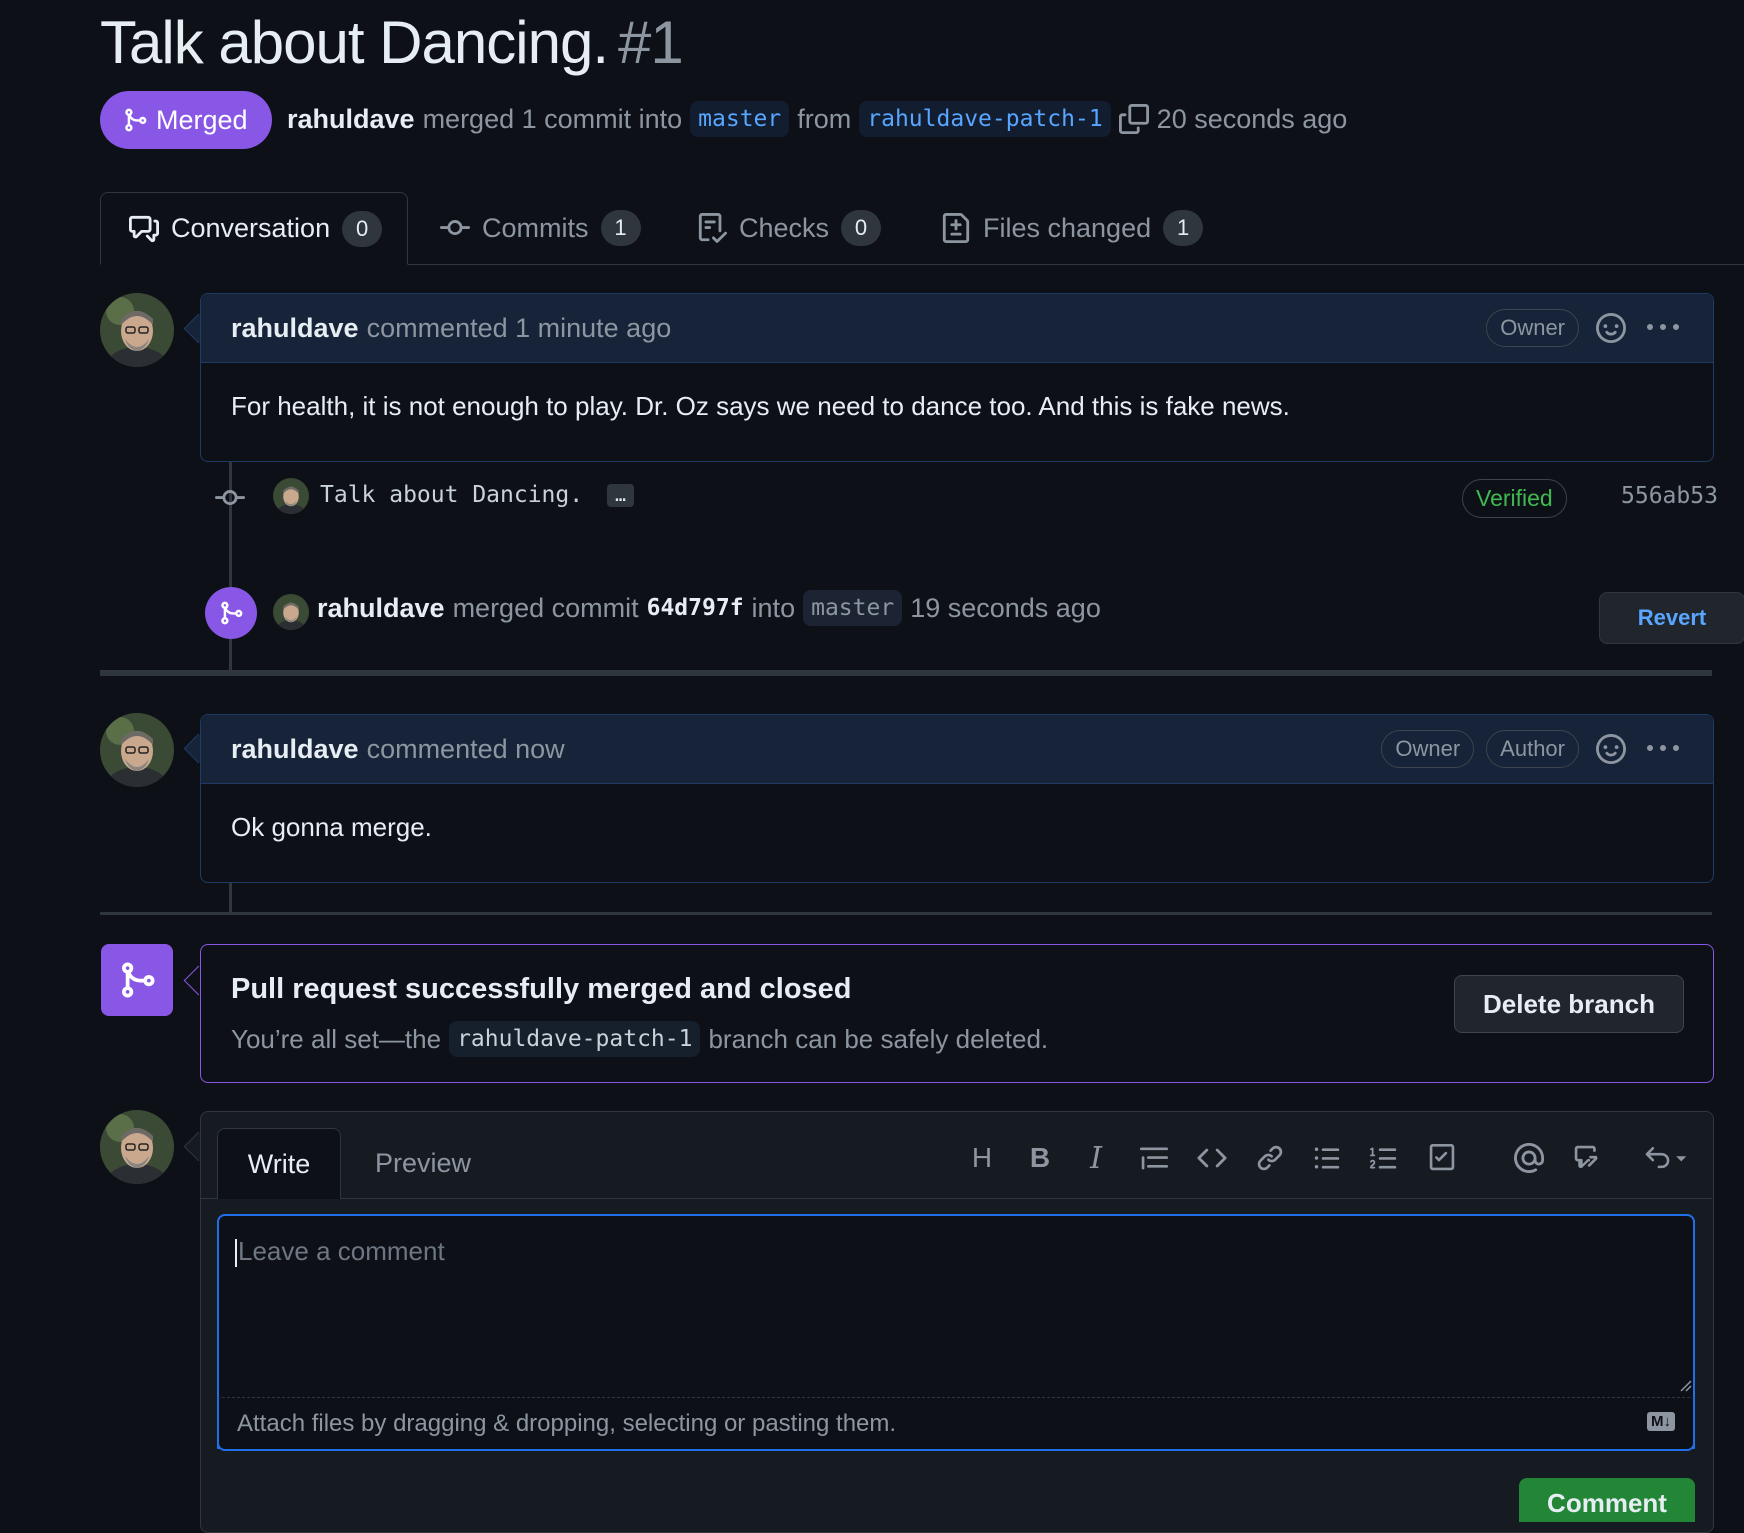 The width and height of the screenshot is (1744, 1533). Describe the element at coordinates (519, 328) in the screenshot. I see `comment-action: commented 1 minute ago` at that location.